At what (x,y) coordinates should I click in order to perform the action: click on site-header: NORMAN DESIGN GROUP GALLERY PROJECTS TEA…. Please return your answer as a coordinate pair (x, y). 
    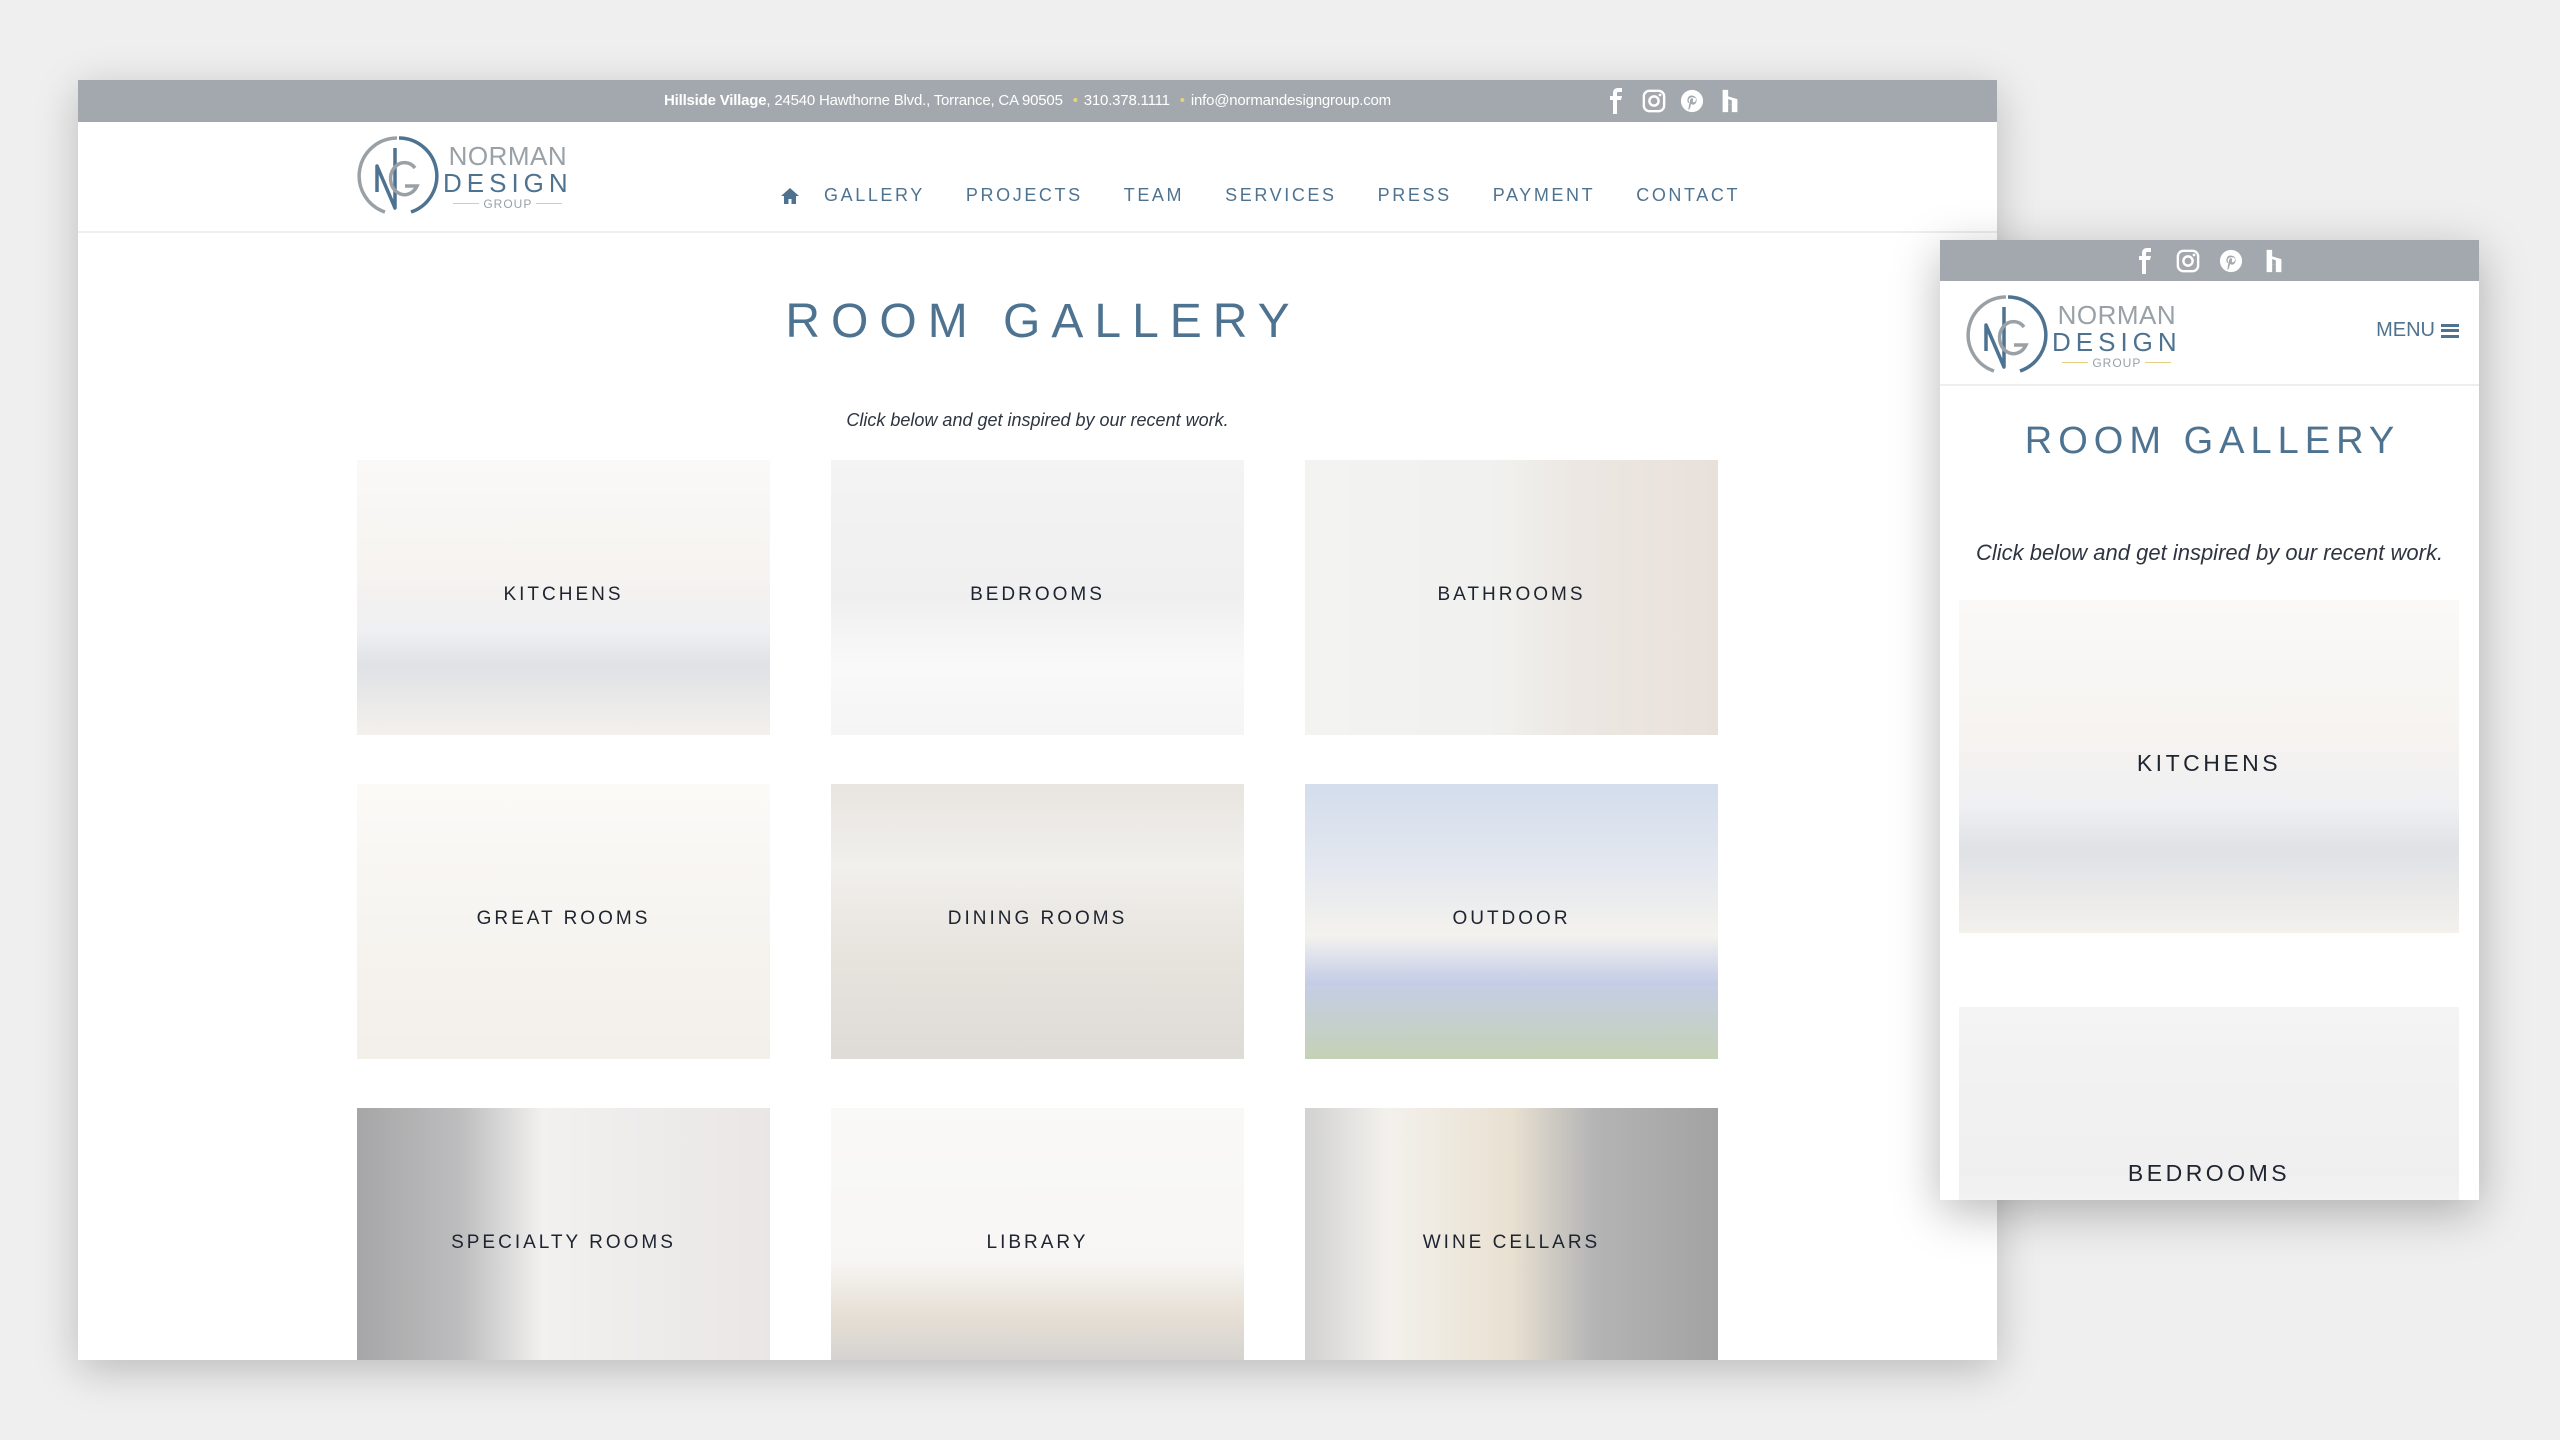
    Looking at the image, I should click on (1037, 177).